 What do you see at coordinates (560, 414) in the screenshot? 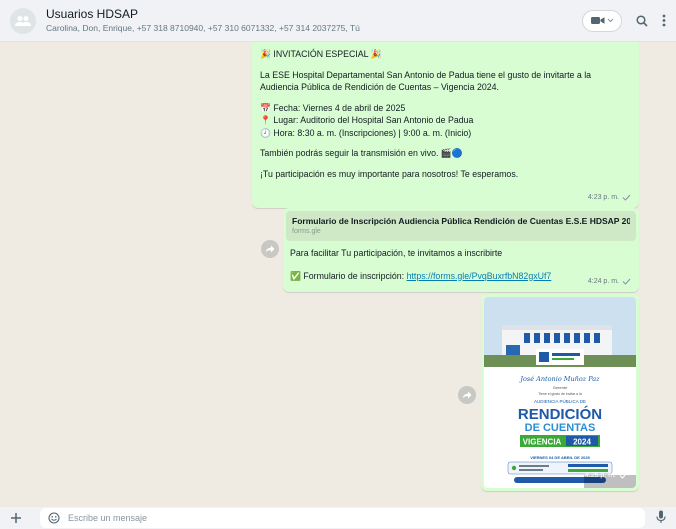
I see `poster-rendicion: RENDICIÓN` at bounding box center [560, 414].